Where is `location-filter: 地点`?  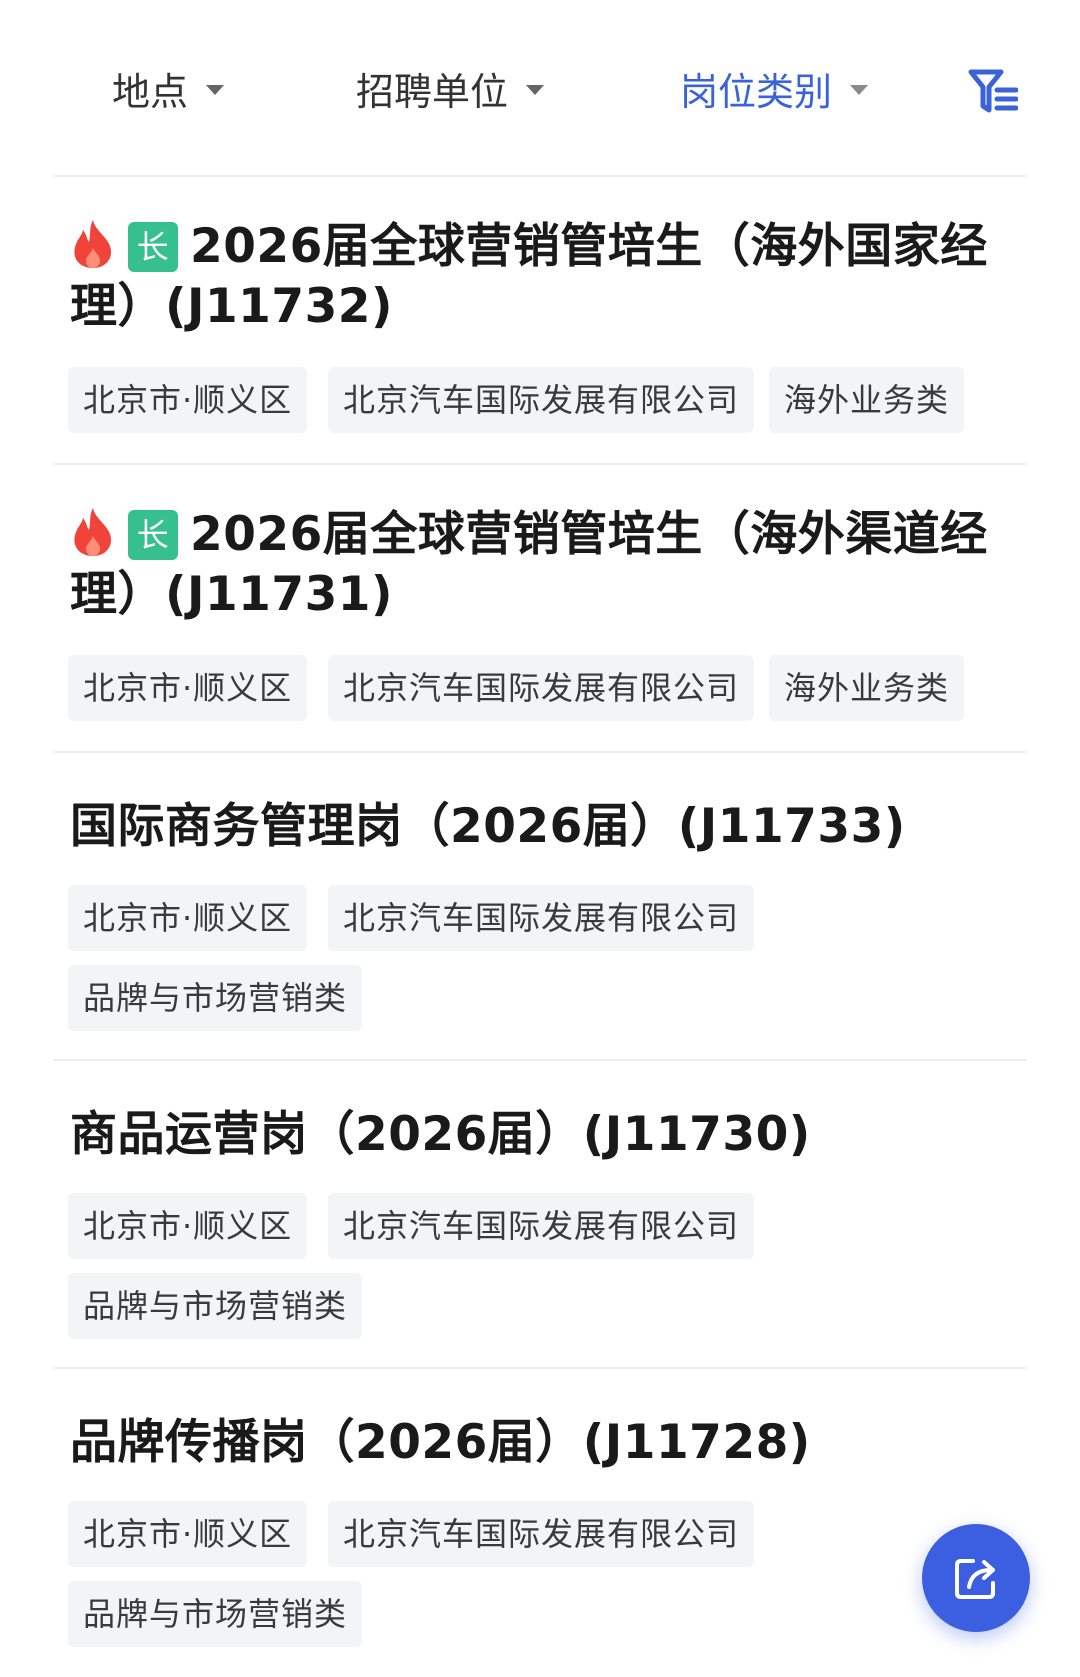 location-filter: 地点 is located at coordinates (168, 88).